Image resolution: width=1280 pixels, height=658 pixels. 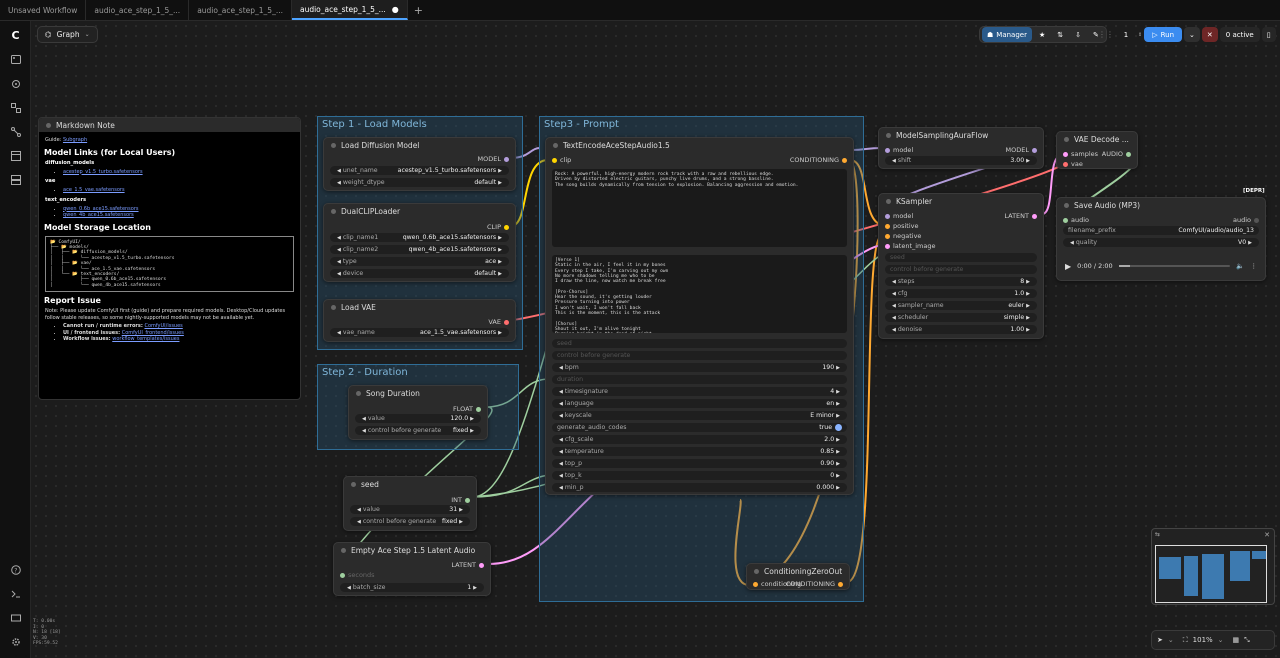 What do you see at coordinates (15, 569) in the screenshot?
I see `help-icon: ?` at bounding box center [15, 569].